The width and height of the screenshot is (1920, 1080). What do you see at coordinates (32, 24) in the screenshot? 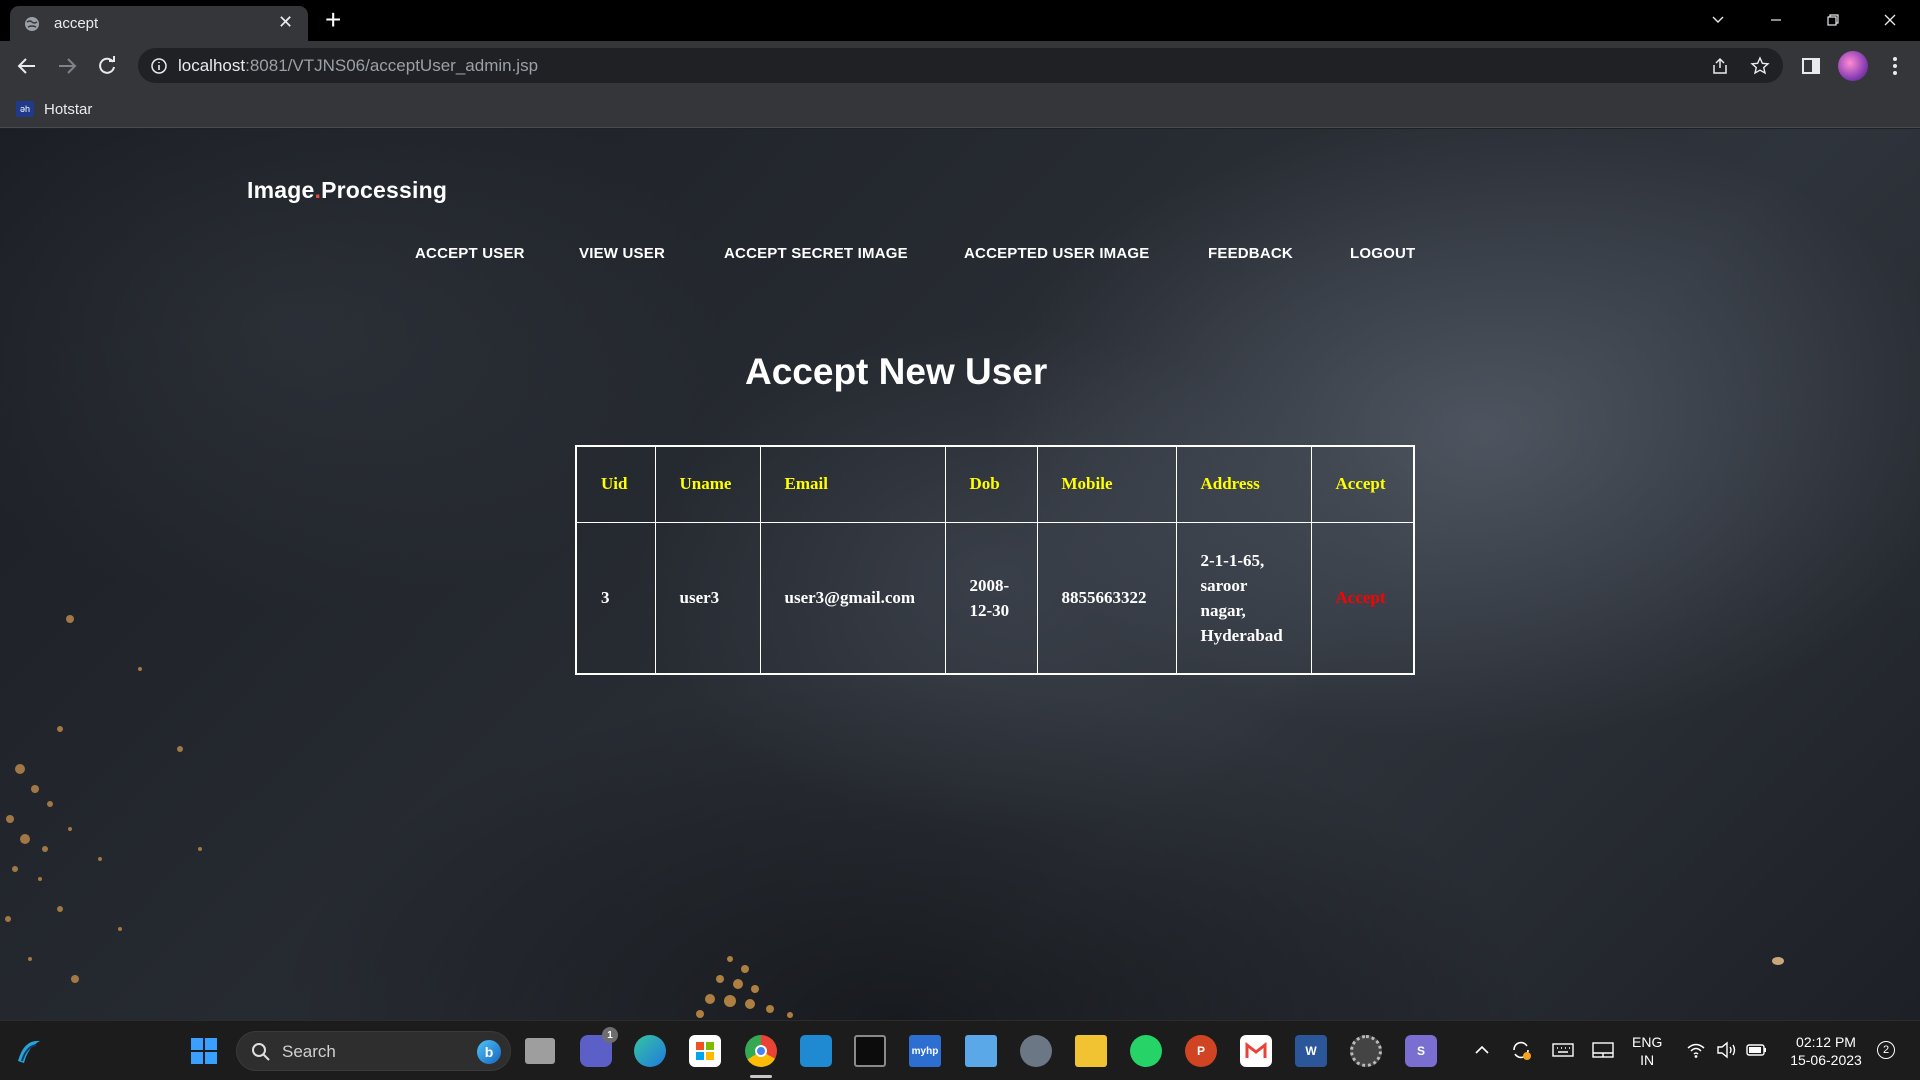
I see `globe-icon` at bounding box center [32, 24].